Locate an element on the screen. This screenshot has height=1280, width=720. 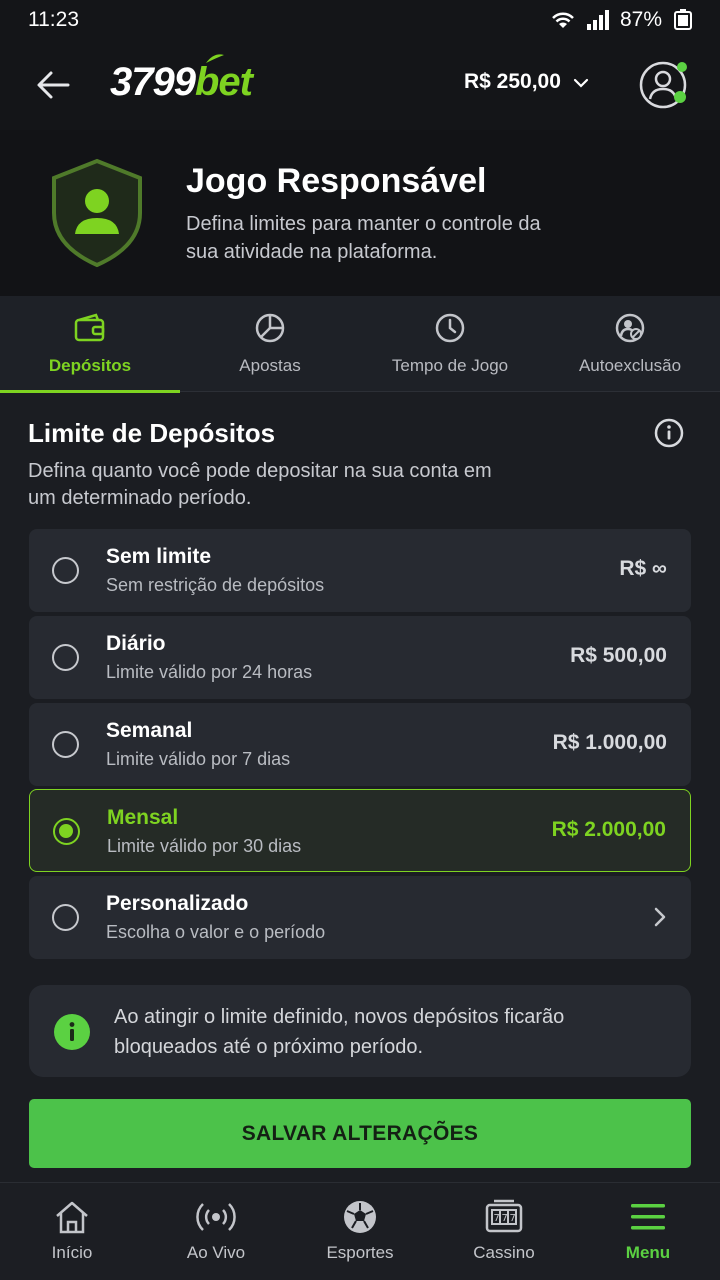
info-filled-icon is located at coordinates (72, 1032).